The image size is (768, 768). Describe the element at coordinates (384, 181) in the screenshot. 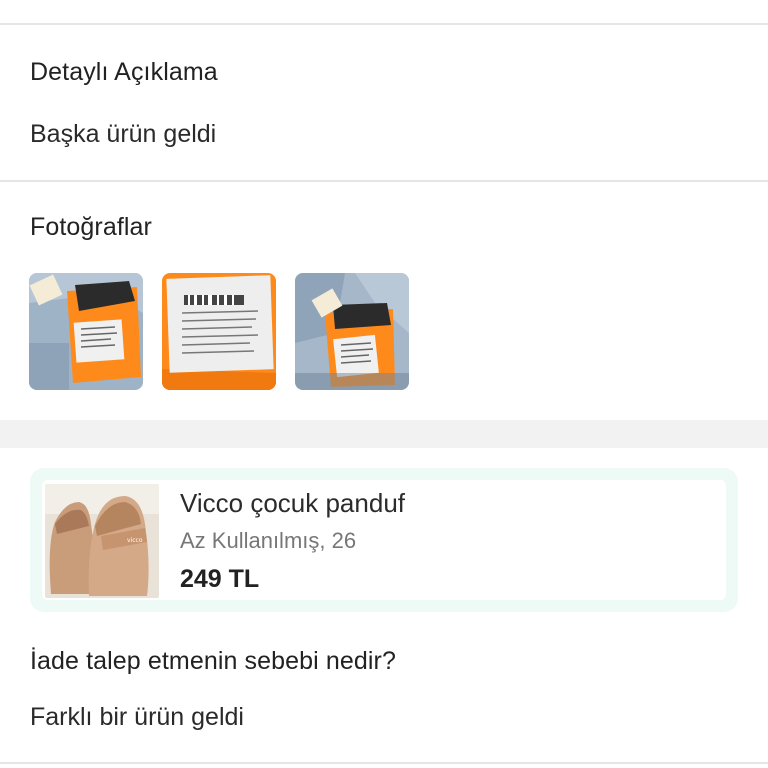

I see `description-divider` at that location.